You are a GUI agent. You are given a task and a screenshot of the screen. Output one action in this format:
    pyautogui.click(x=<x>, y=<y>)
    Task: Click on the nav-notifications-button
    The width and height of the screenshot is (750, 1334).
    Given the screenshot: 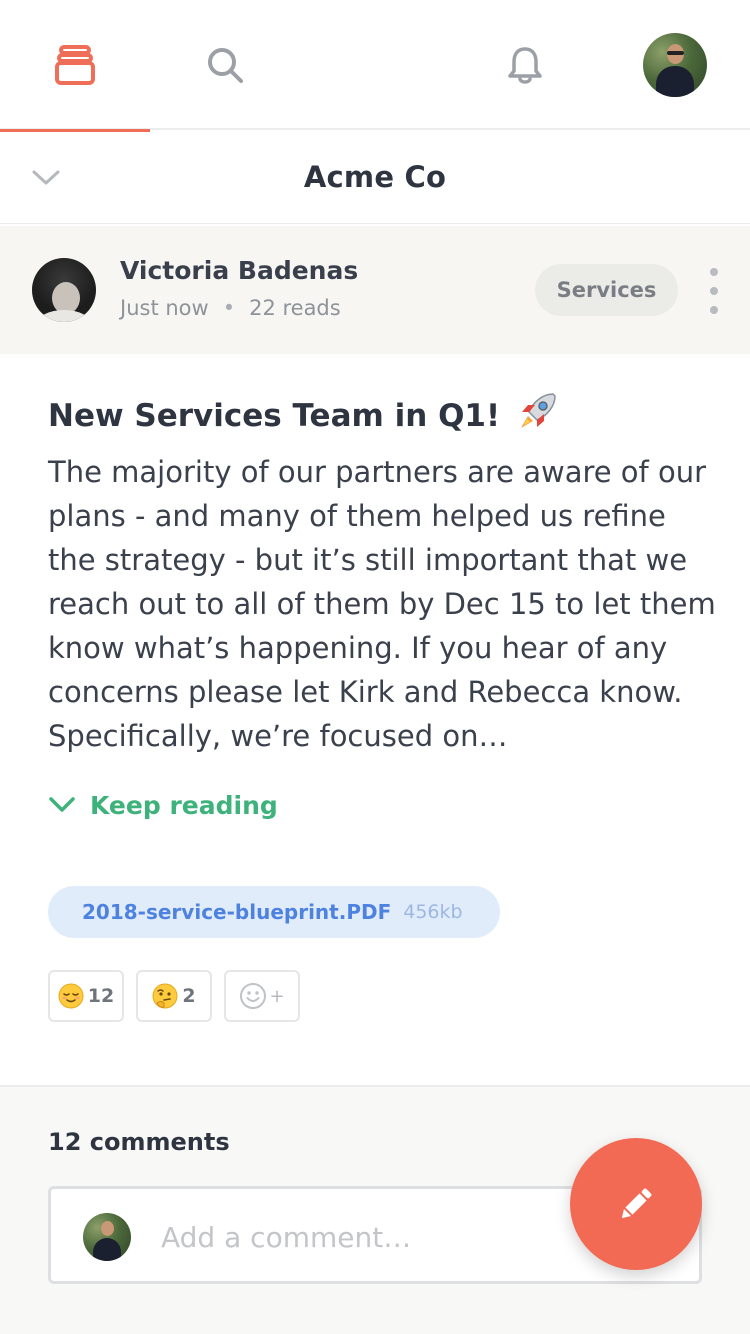 What is the action you would take?
    pyautogui.click(x=525, y=65)
    